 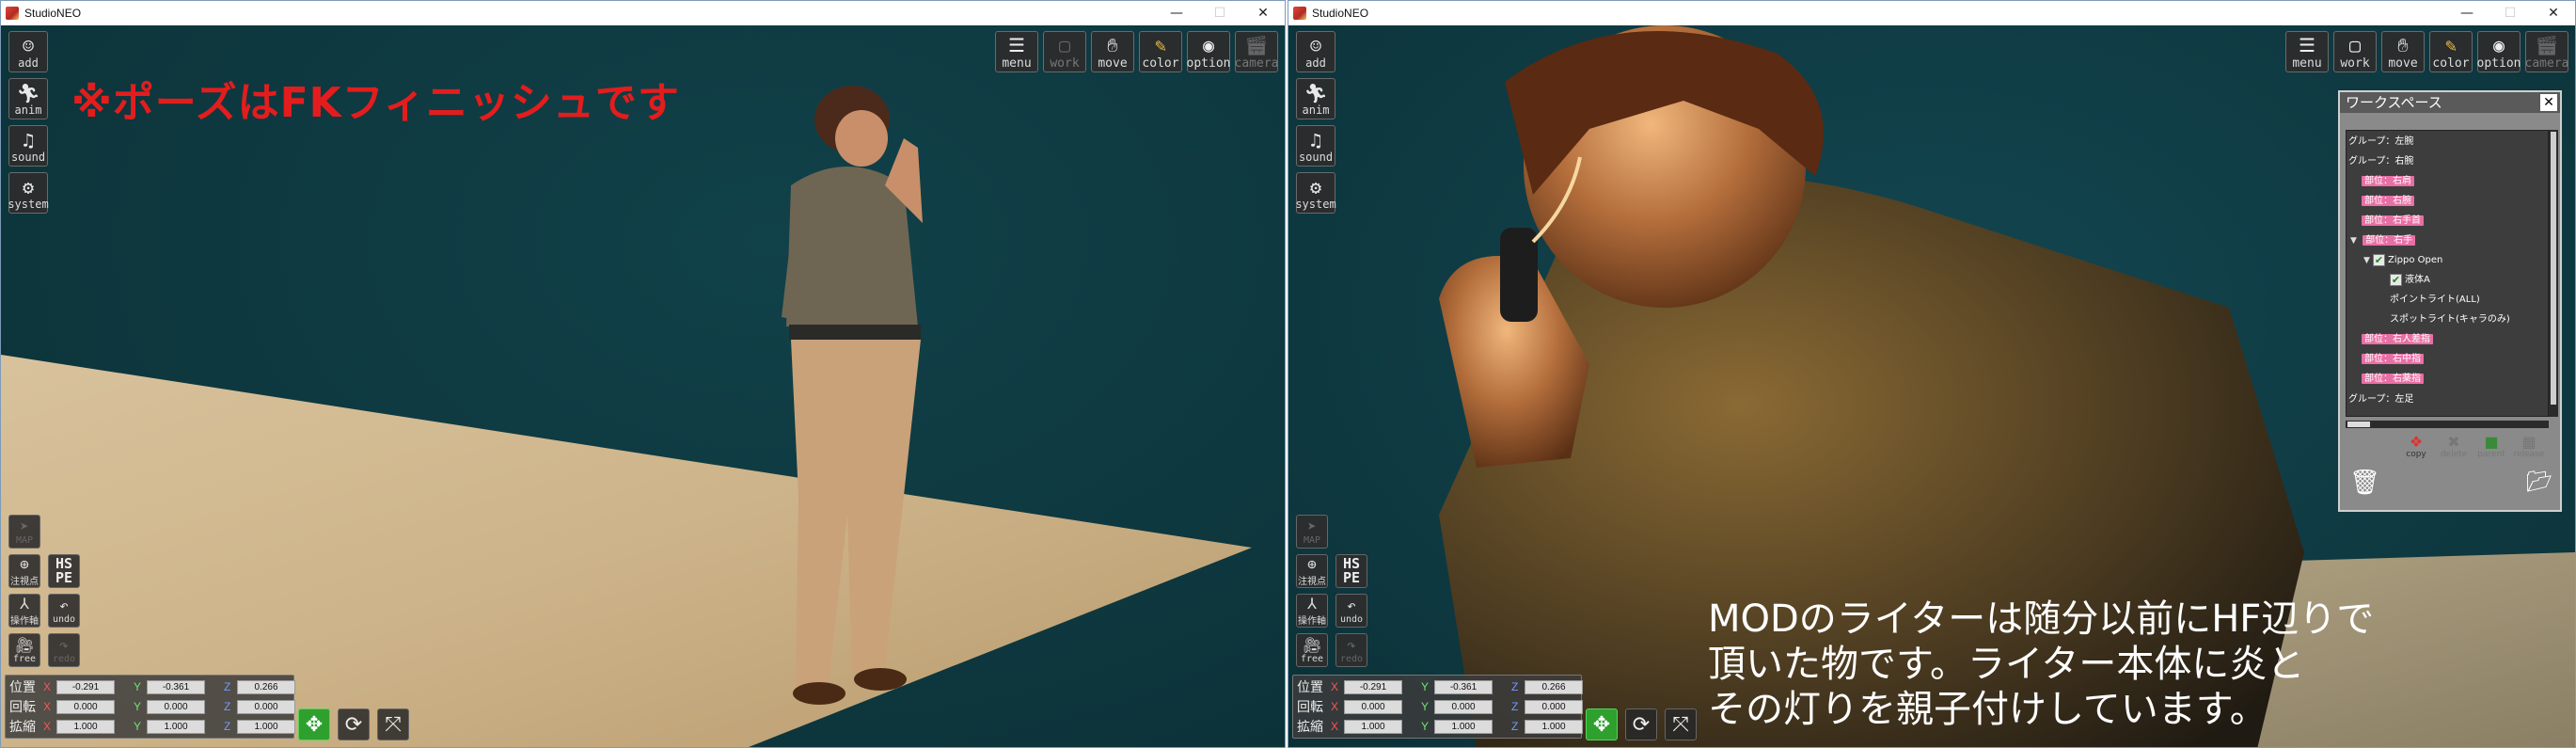 What do you see at coordinates (2529, 447) in the screenshot?
I see `release-button: ▦ release` at bounding box center [2529, 447].